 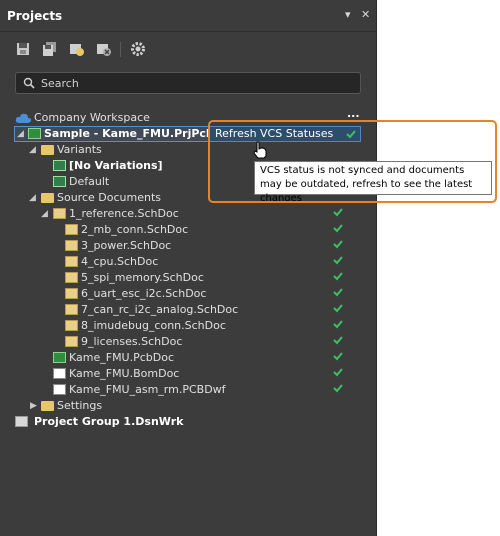 What do you see at coordinates (132, 341) in the screenshot?
I see `sheet-label: 9_licenses.SchDoc` at bounding box center [132, 341].